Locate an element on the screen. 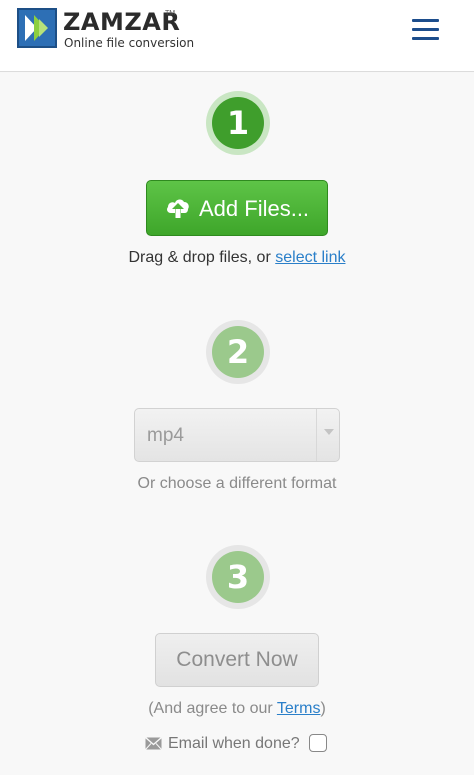 This screenshot has height=775, width=474. email-when-done-checkbox is located at coordinates (318, 743).